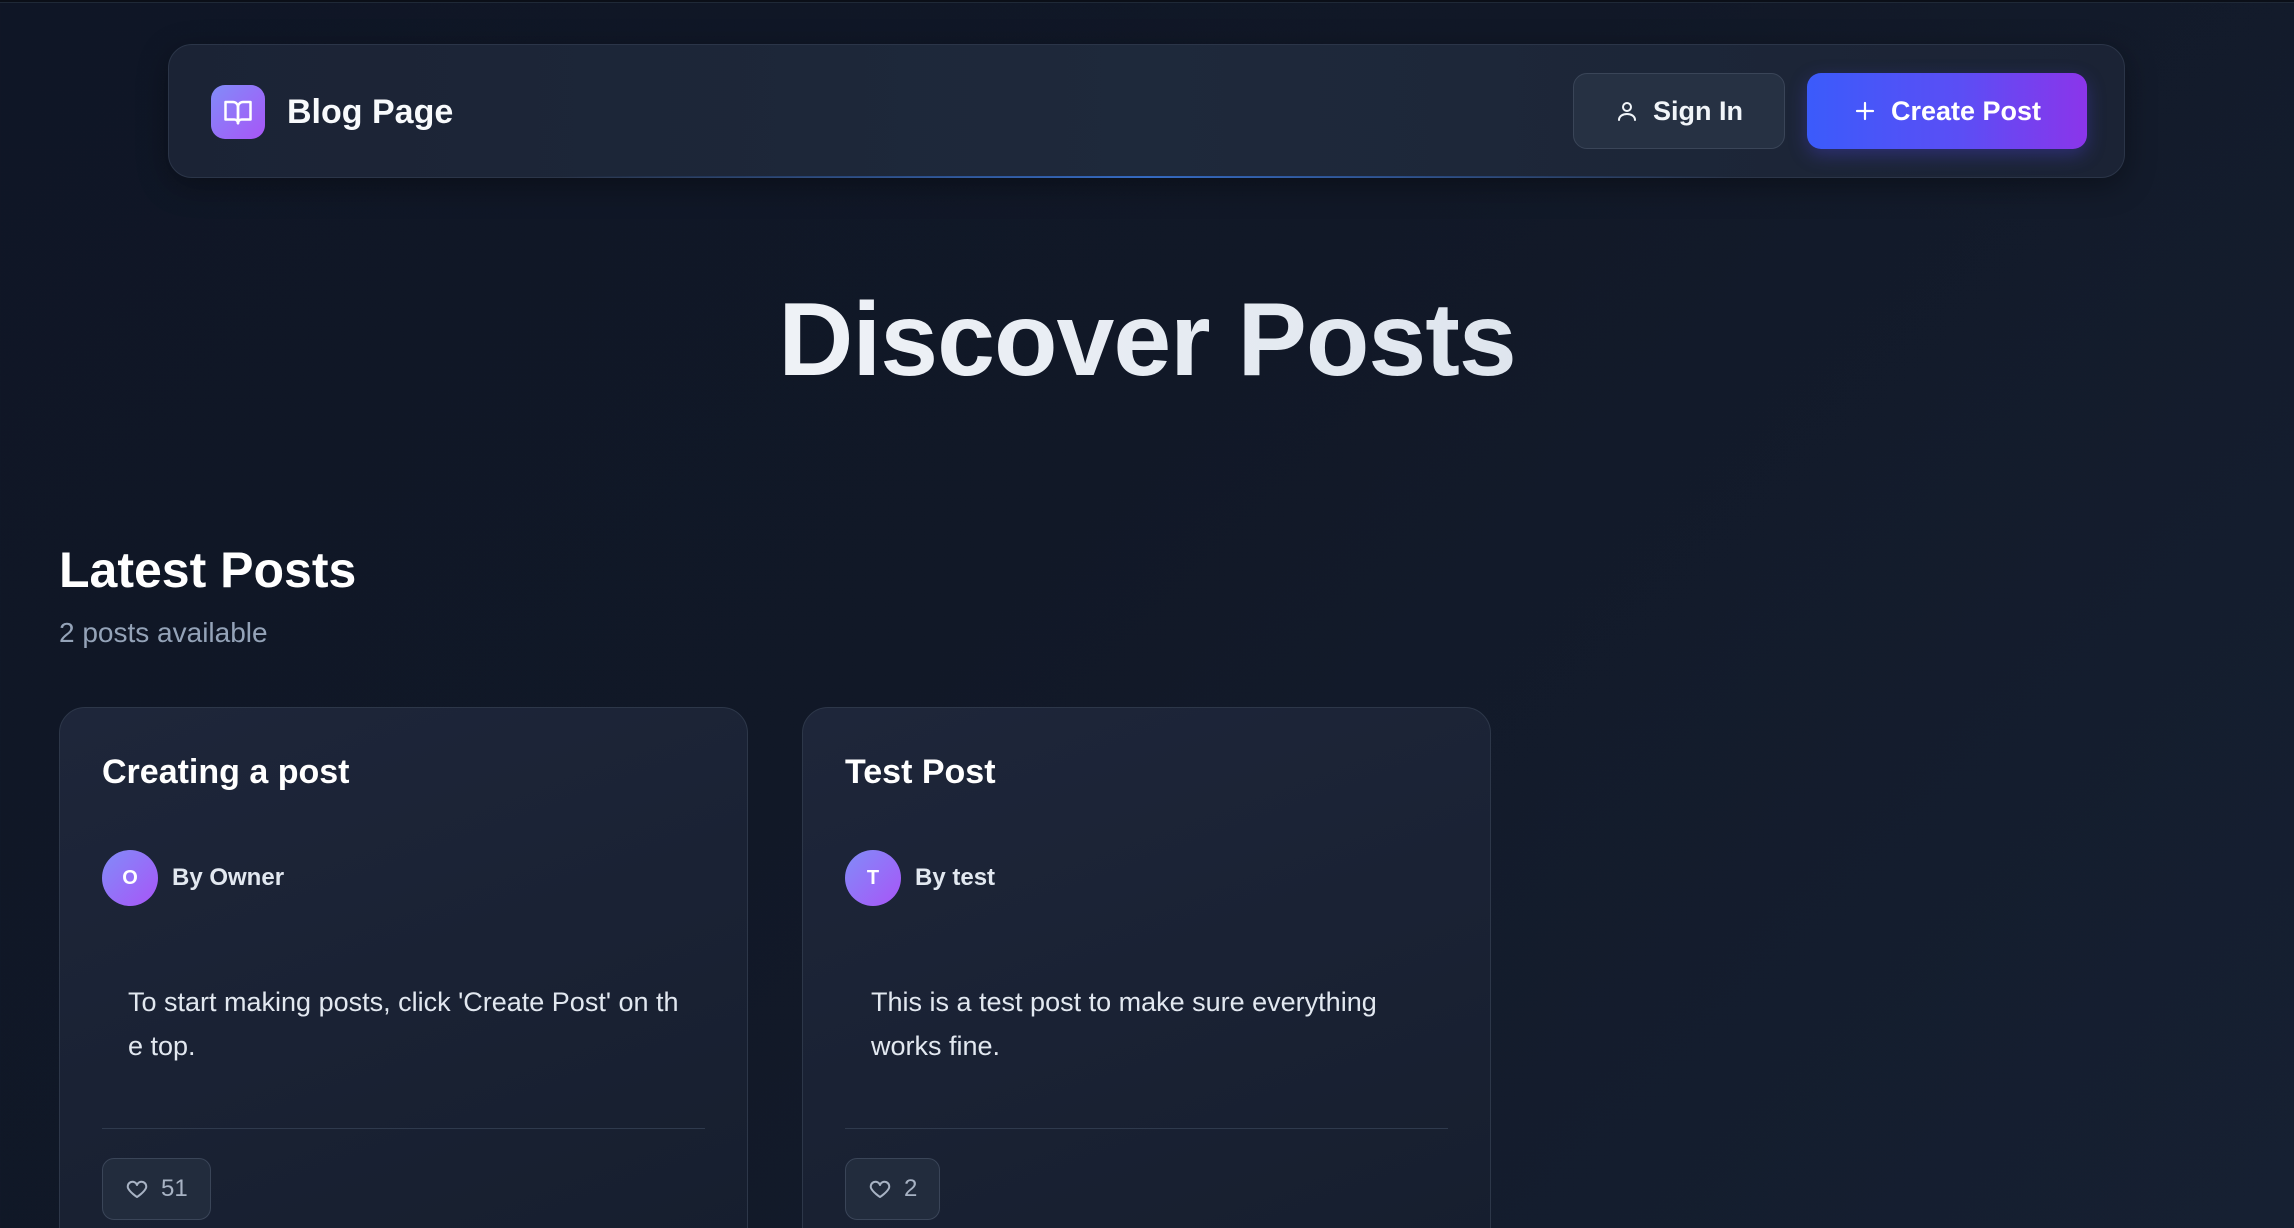 This screenshot has width=2294, height=1228. What do you see at coordinates (225, 772) in the screenshot?
I see `post-title: Creating a post` at bounding box center [225, 772].